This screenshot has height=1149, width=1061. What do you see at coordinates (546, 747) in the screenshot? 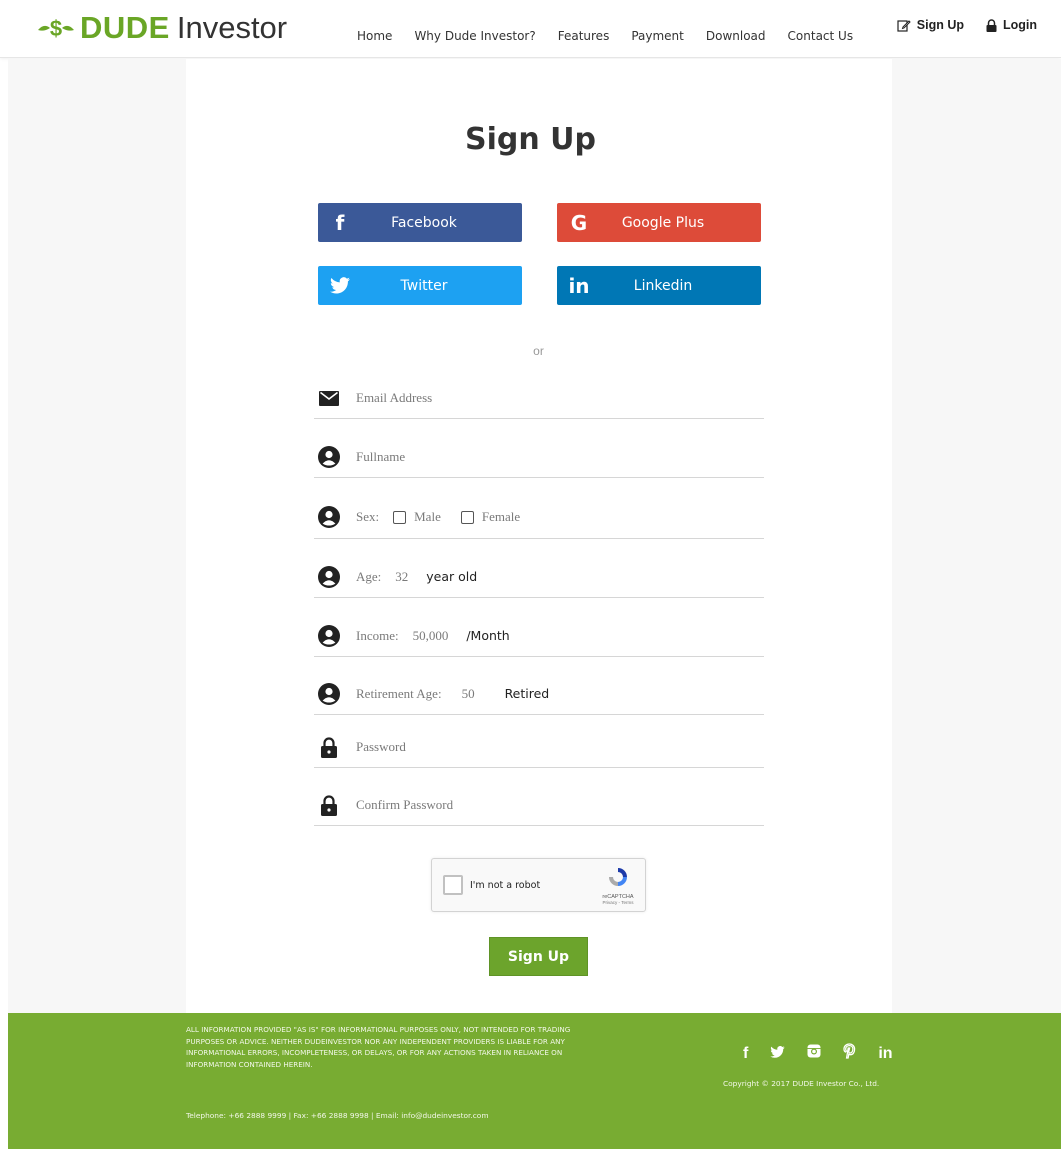
I see `password-input` at bounding box center [546, 747].